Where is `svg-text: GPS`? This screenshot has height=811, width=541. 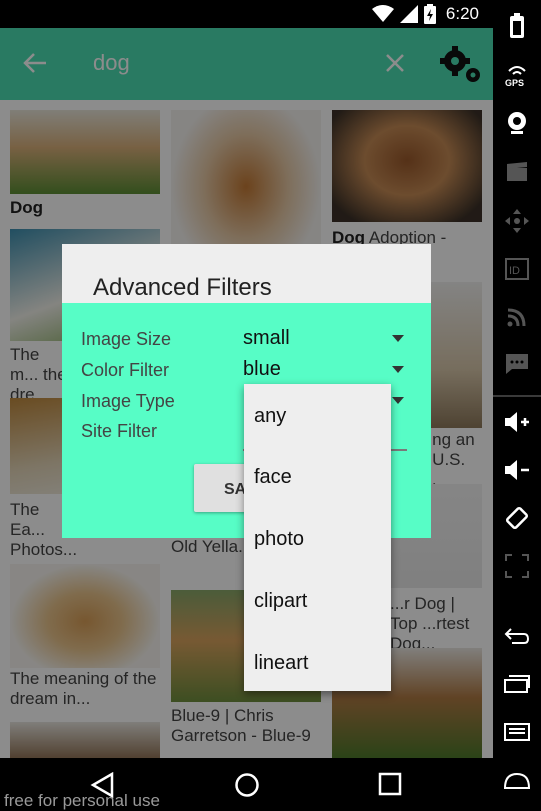
svg-text: GPS is located at coordinates (514, 82).